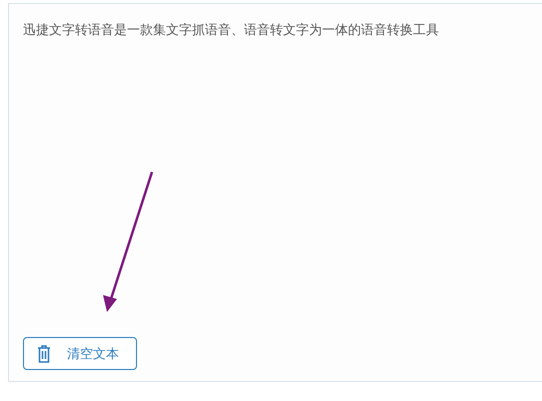 The width and height of the screenshot is (542, 401). What do you see at coordinates (282, 30) in the screenshot?
I see `editor-text: 迅捷文字转语音是一款集文字抓语音、语音转文字为一体的语音转换工具` at bounding box center [282, 30].